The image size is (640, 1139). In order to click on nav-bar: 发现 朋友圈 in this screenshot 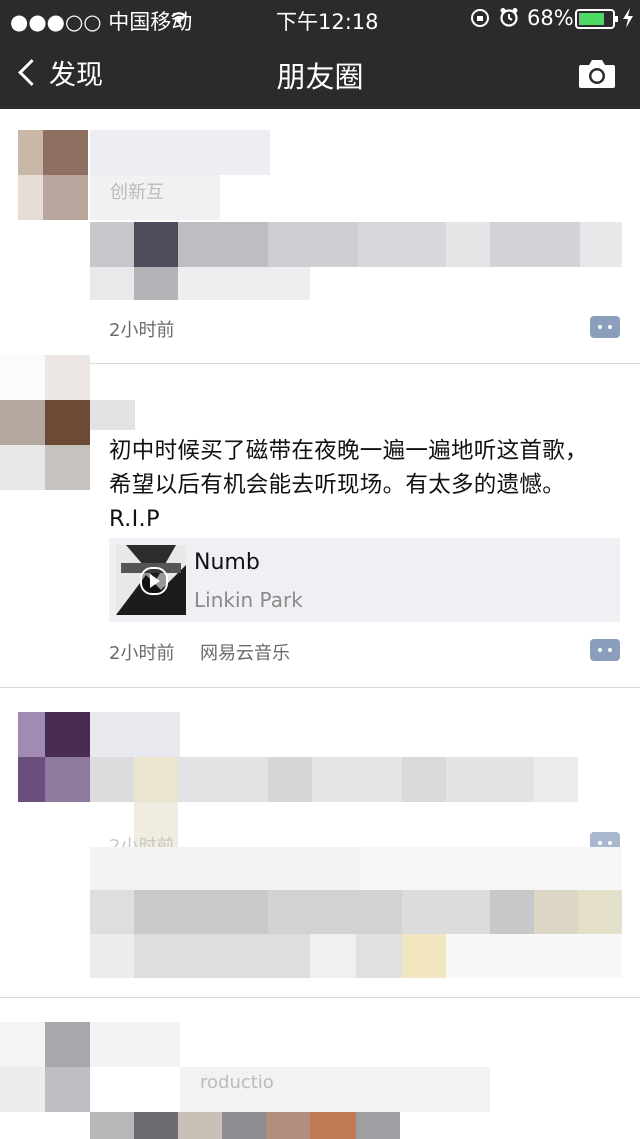, I will do `click(320, 72)`.